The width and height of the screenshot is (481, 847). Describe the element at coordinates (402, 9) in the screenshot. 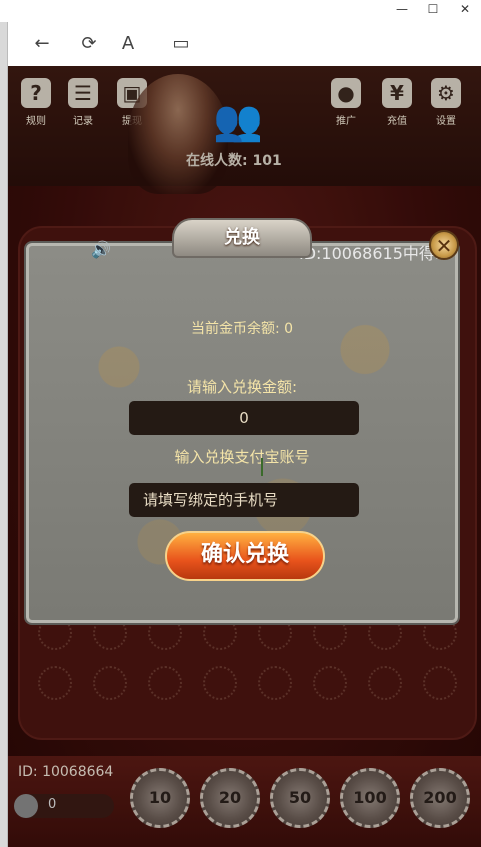

I see `minimize-icon: —` at that location.